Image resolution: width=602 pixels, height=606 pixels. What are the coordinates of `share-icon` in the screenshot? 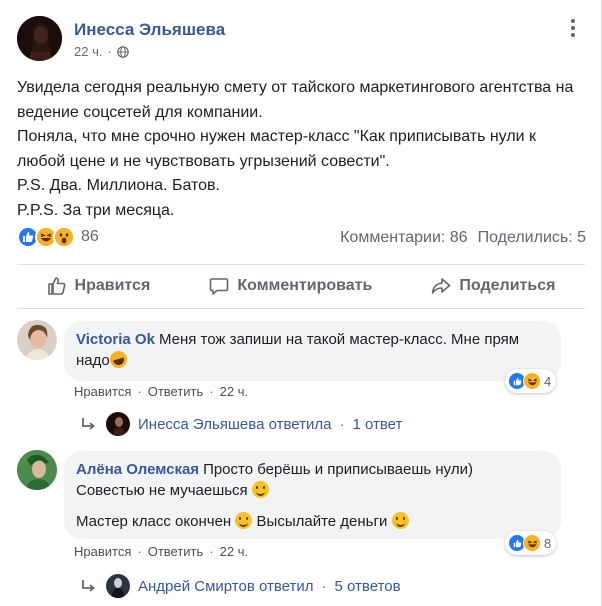 It's located at (441, 286).